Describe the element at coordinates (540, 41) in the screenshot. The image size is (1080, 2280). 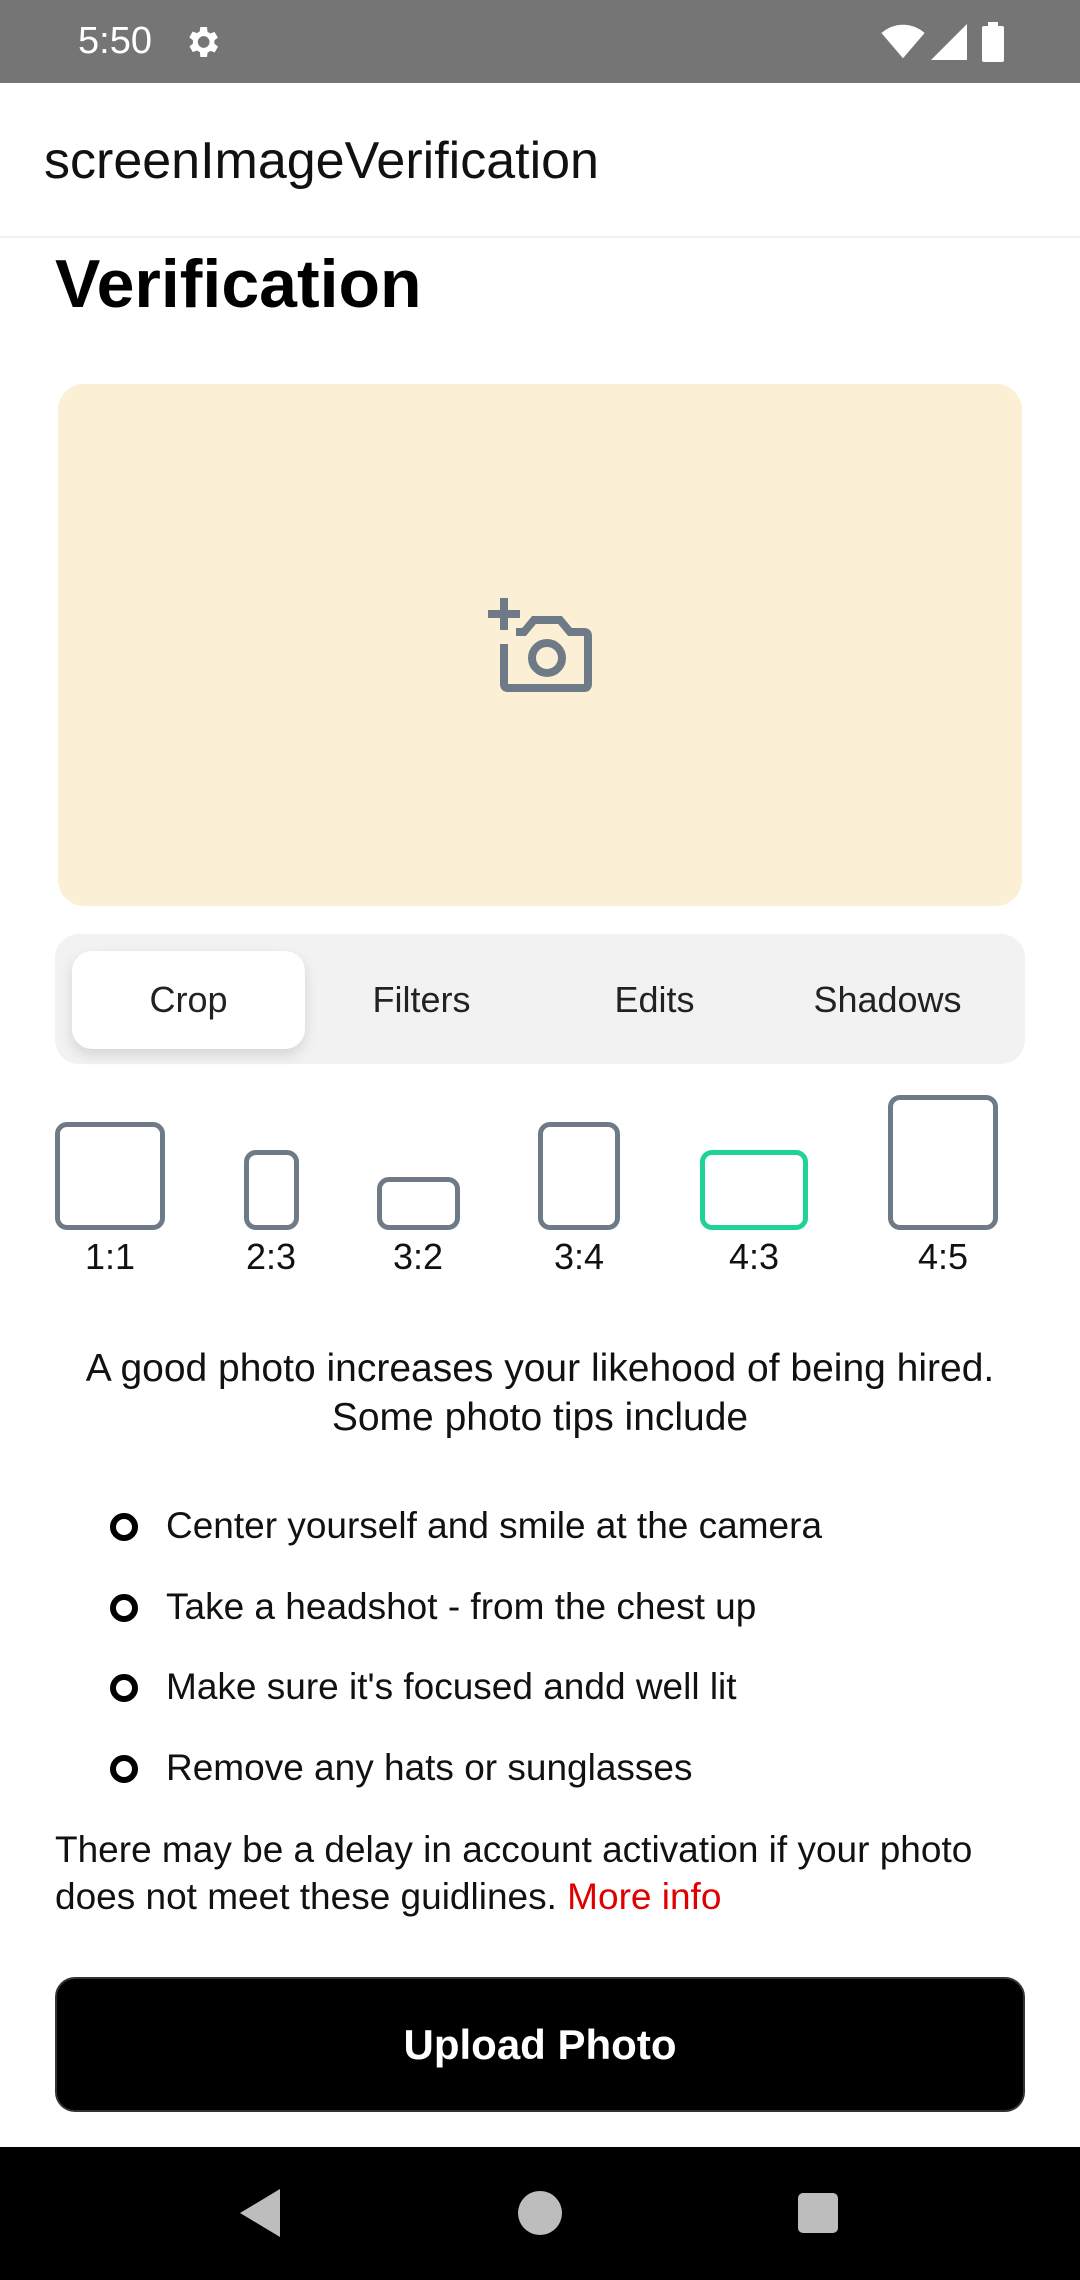
I see `status-bar: 5:50` at that location.